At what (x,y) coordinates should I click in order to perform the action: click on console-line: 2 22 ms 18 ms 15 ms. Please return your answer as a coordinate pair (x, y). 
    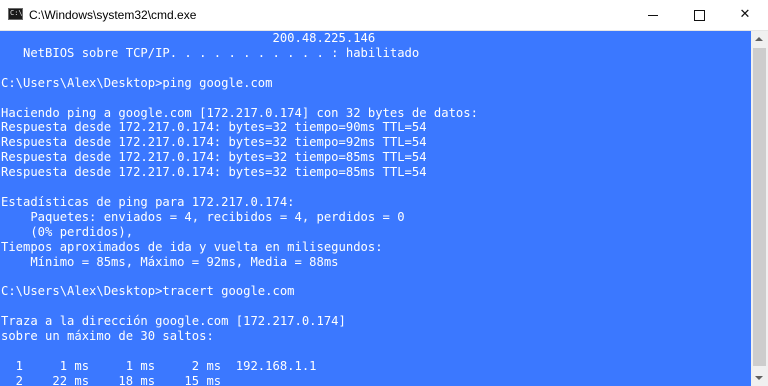
    Looking at the image, I should click on (111, 379).